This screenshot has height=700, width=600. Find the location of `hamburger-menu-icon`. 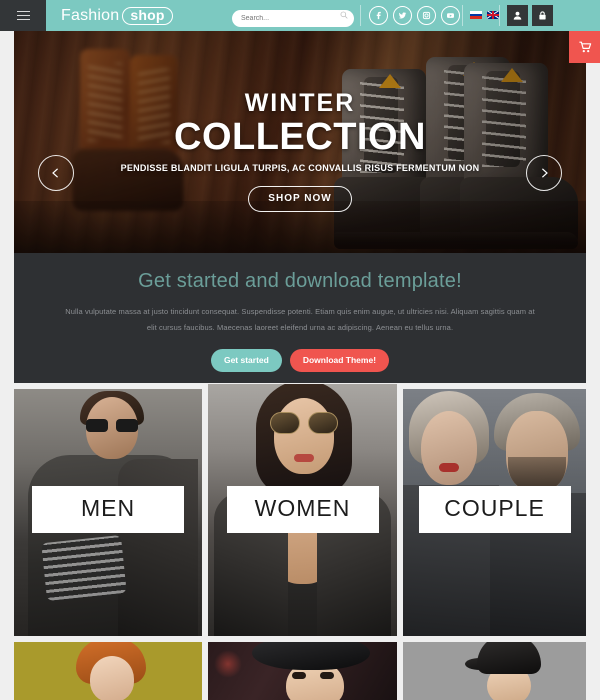

hamburger-menu-icon is located at coordinates (23, 15).